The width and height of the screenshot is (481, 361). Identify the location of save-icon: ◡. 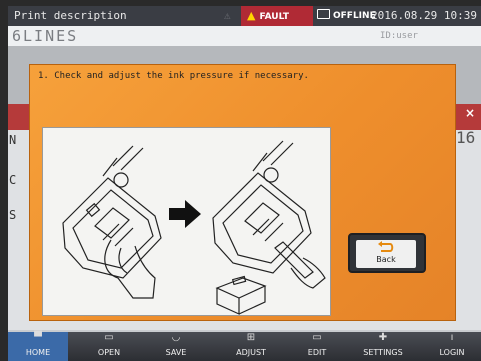
(176, 337).